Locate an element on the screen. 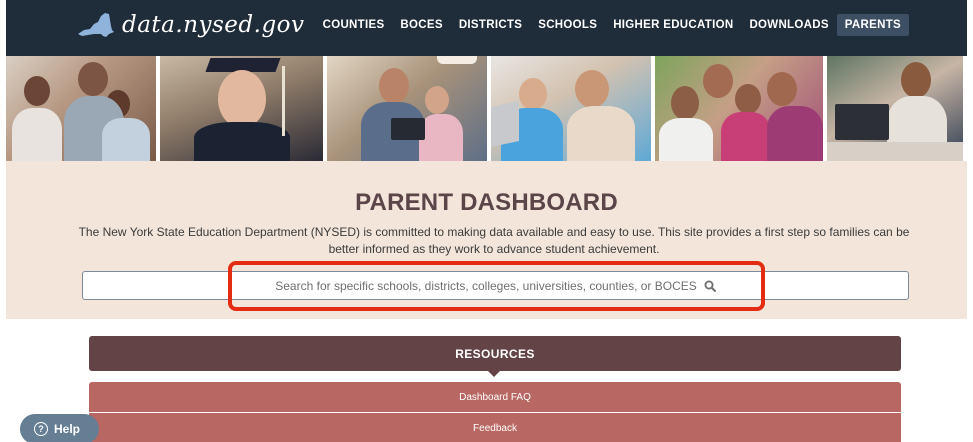 Image resolution: width=973 pixels, height=442 pixels. question-circle-icon: ? is located at coordinates (41, 429).